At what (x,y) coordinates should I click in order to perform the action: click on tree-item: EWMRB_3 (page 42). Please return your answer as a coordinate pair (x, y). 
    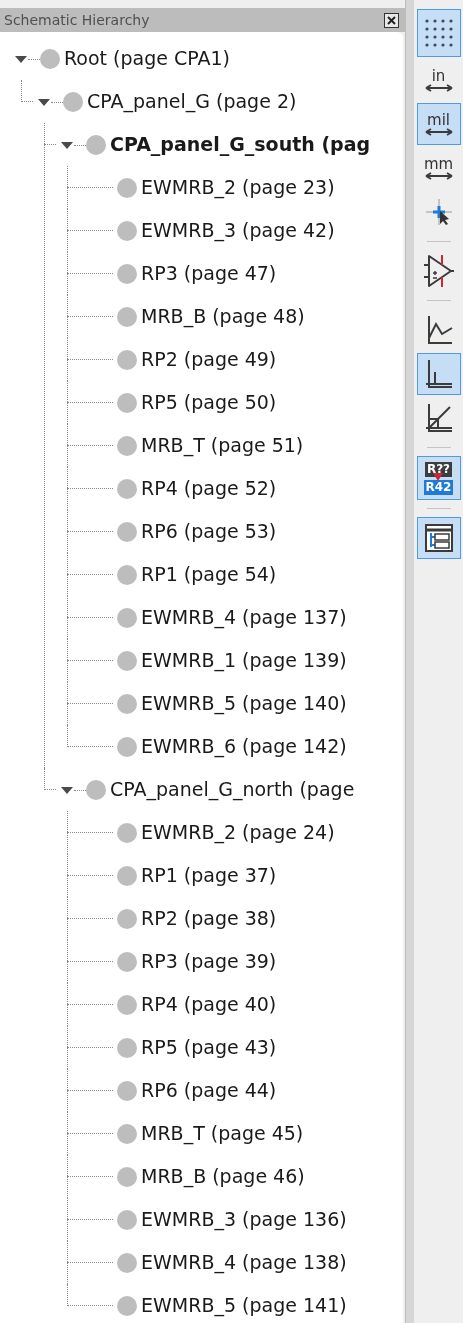
    Looking at the image, I should click on (238, 230).